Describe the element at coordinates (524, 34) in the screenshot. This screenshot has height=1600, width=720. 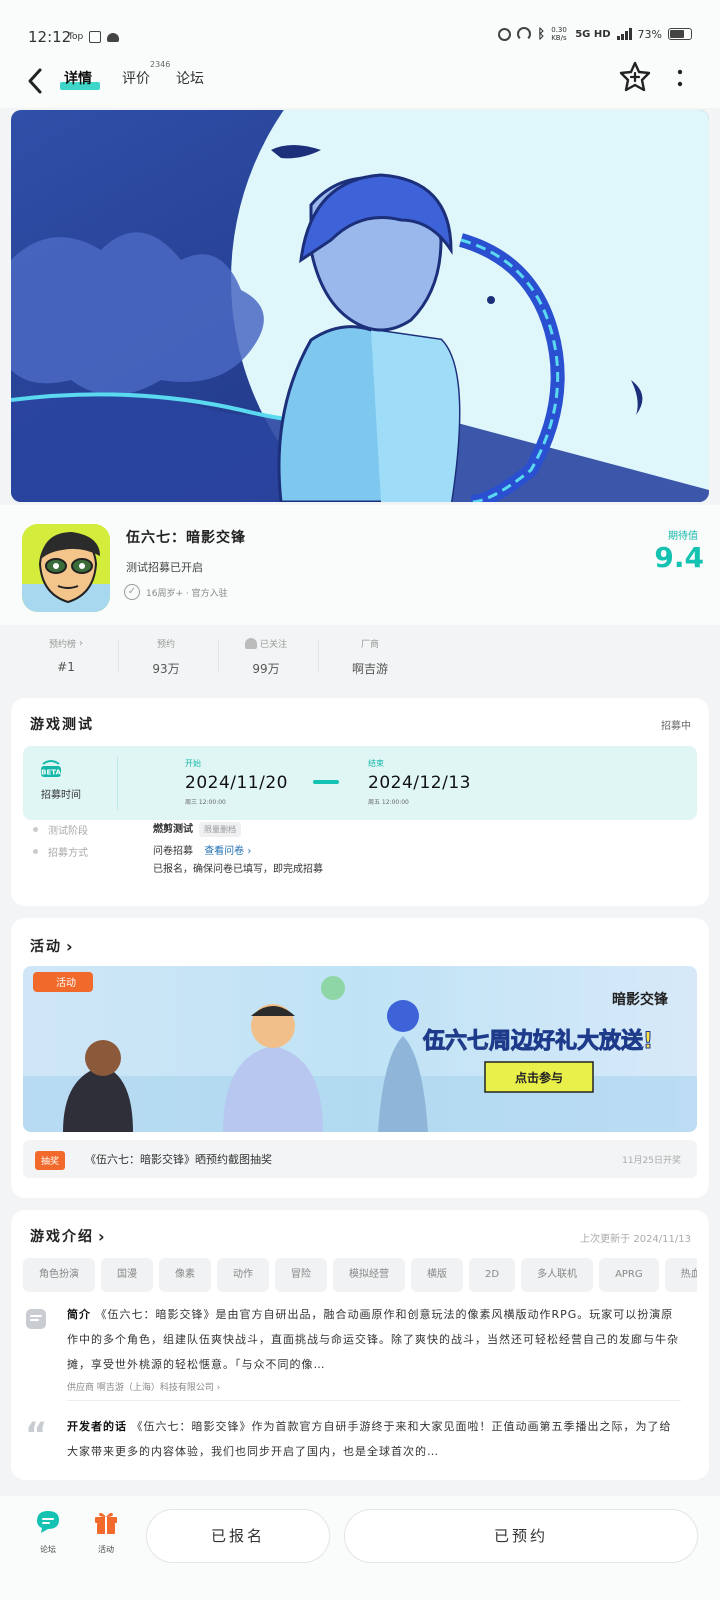
I see `speedometer-icon` at that location.